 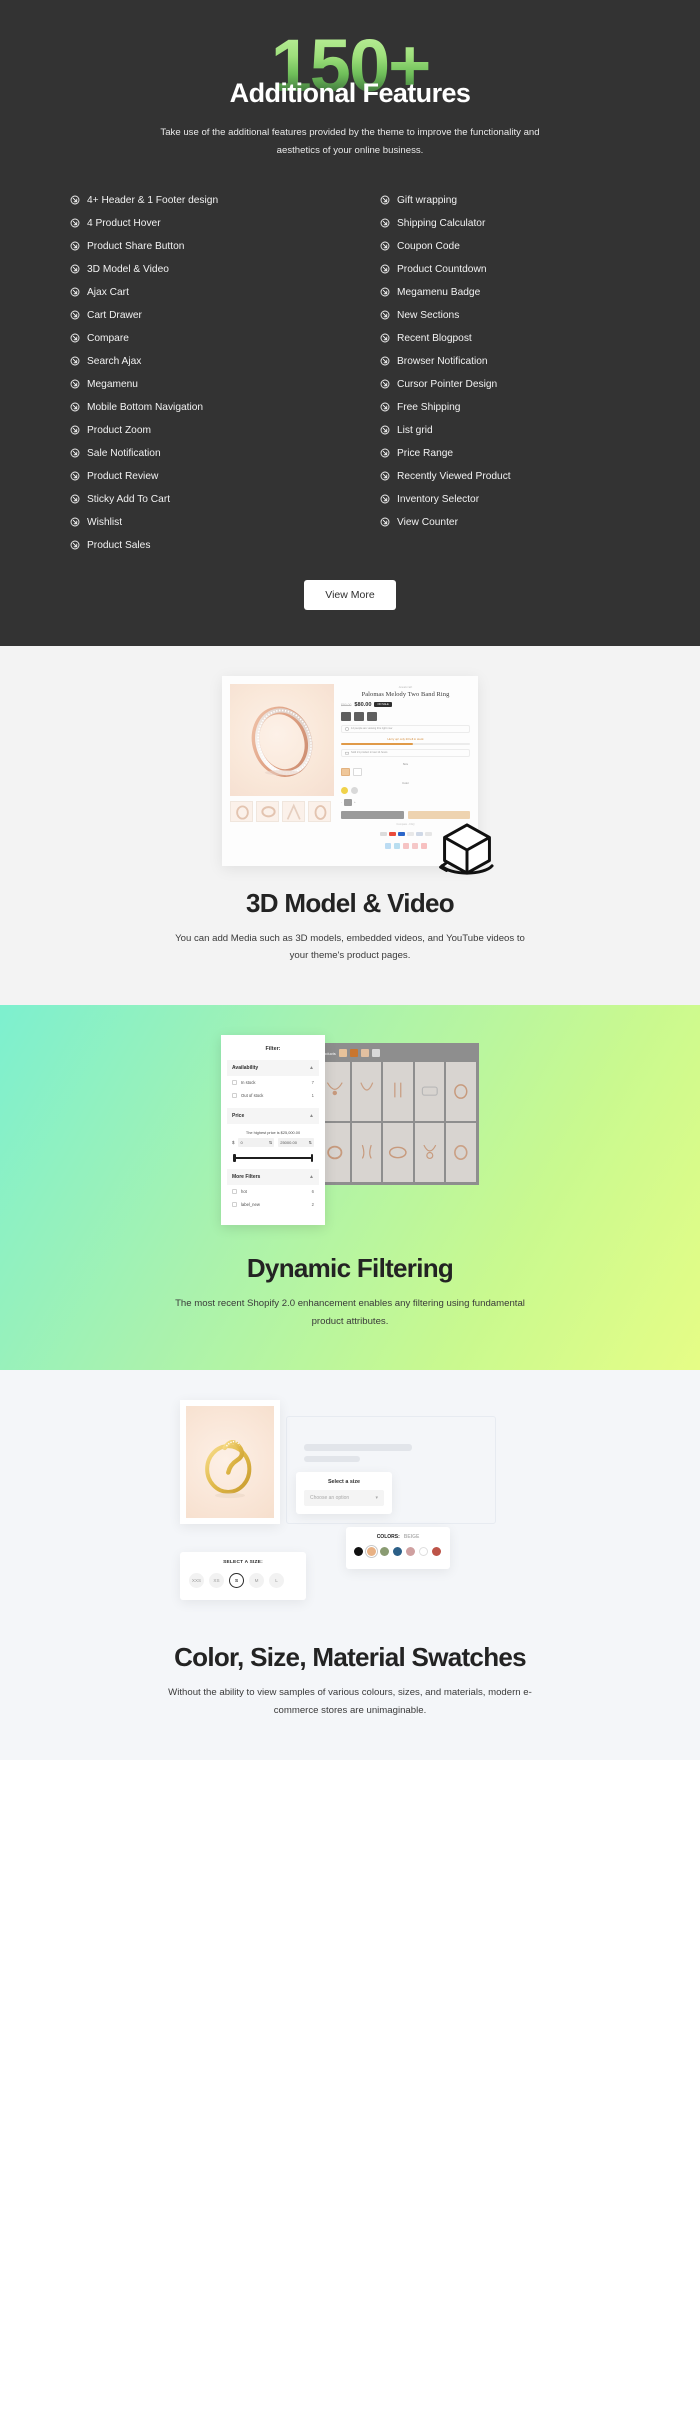 What do you see at coordinates (330, 1498) in the screenshot?
I see `size-select-placeholder: Choose an option` at bounding box center [330, 1498].